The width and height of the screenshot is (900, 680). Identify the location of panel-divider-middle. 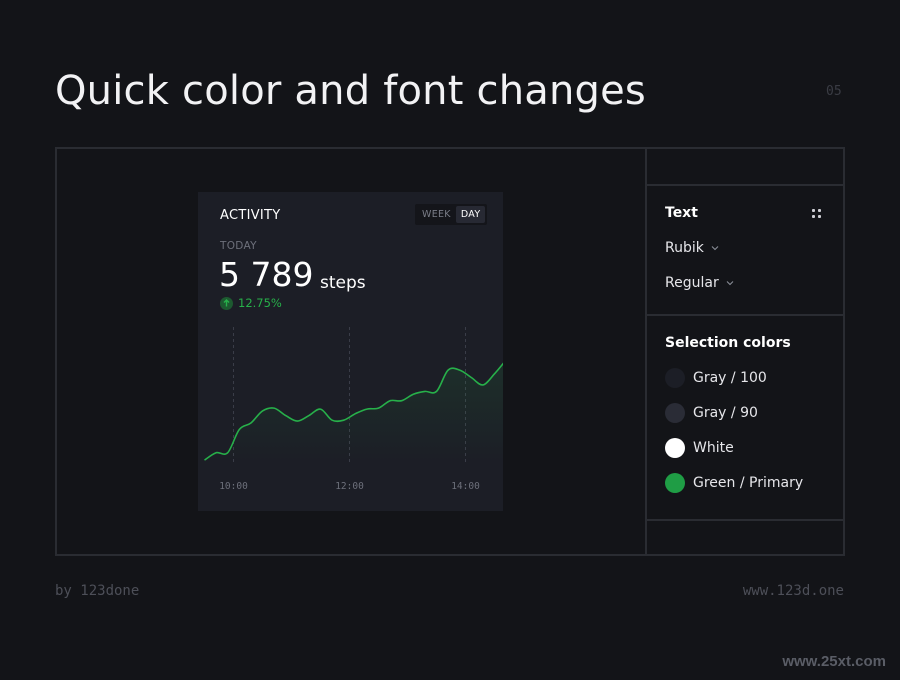
(746, 315).